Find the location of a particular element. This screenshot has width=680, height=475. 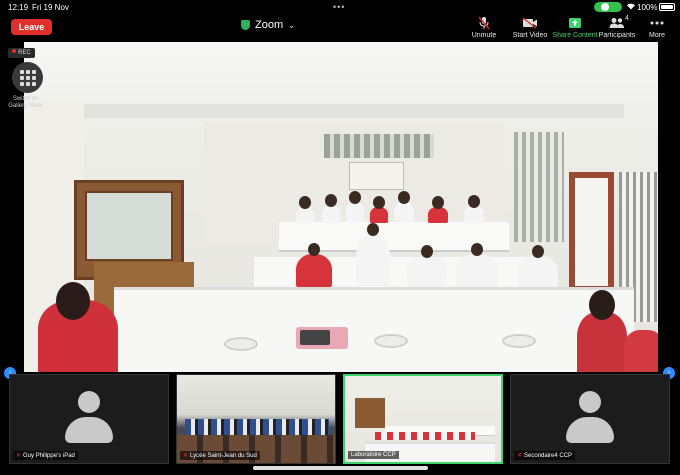

status-time: 12:19 is located at coordinates (18, 7).